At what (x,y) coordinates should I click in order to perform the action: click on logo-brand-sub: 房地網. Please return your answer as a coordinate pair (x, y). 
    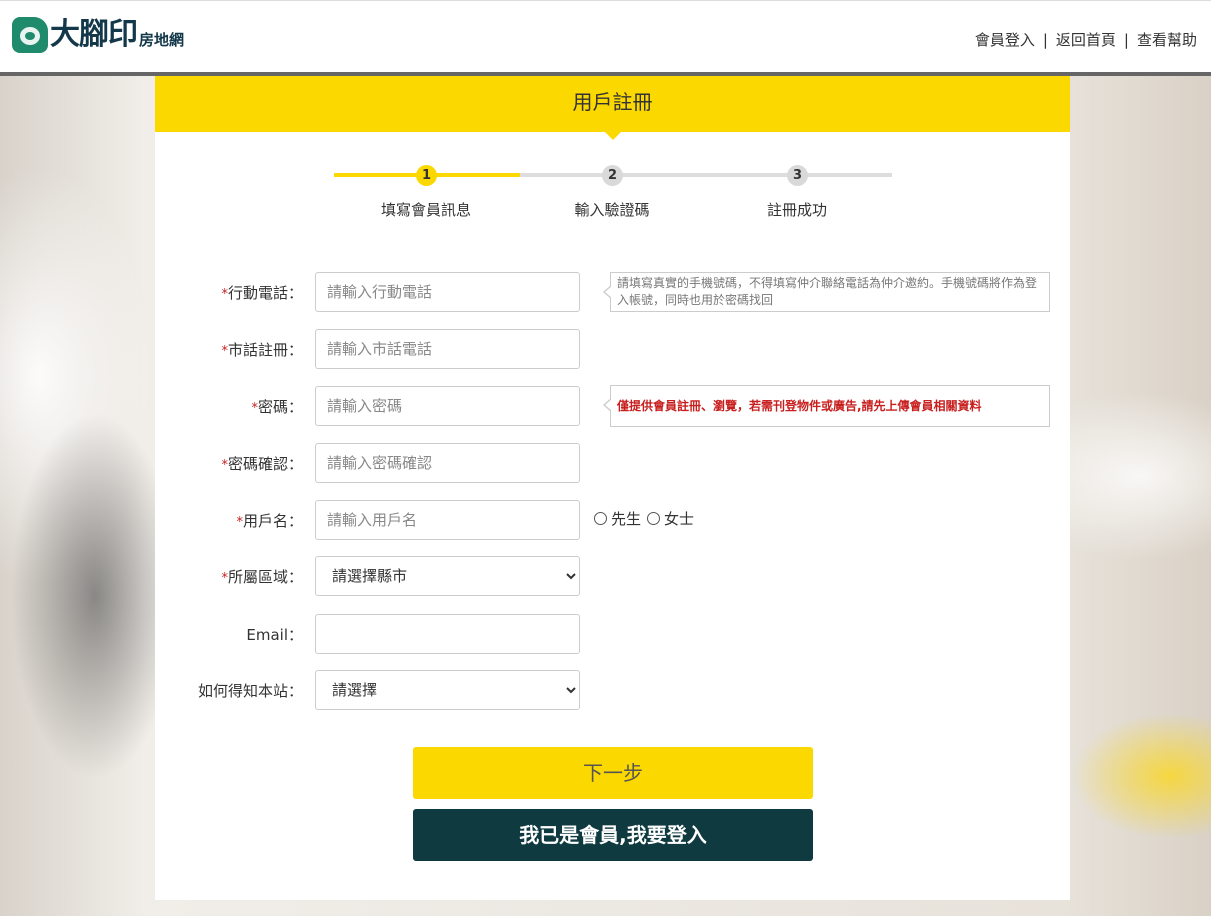
    Looking at the image, I should click on (162, 40).